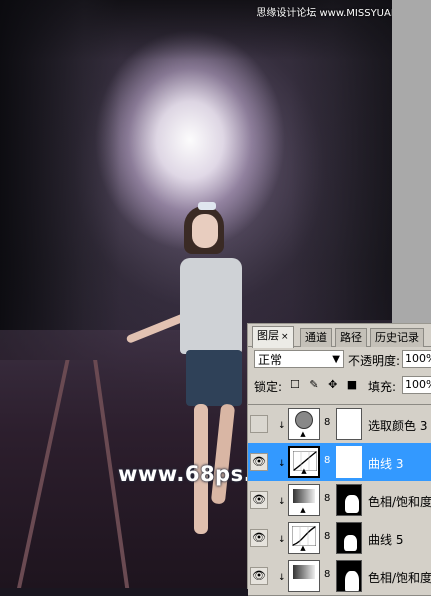  I want to click on opacity-label: 不透明度:, so click(374, 361).